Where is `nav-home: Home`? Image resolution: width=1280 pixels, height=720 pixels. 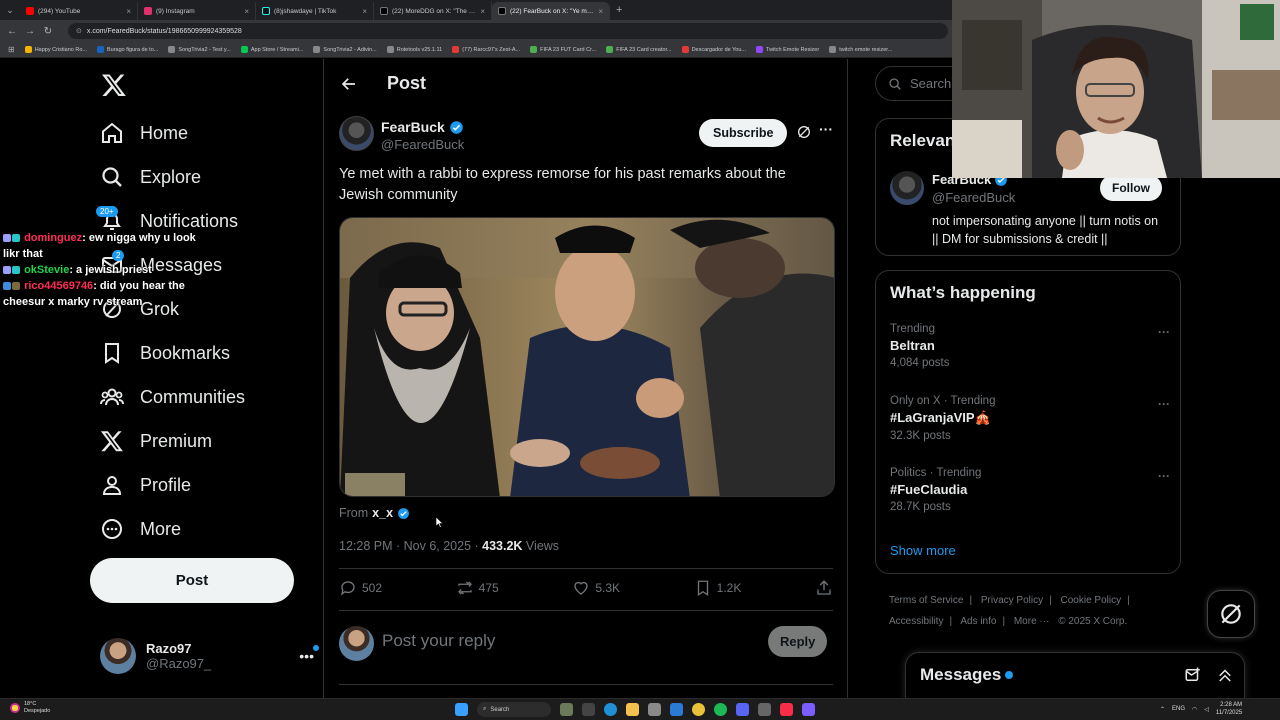
nav-home: Home is located at coordinates (144, 133).